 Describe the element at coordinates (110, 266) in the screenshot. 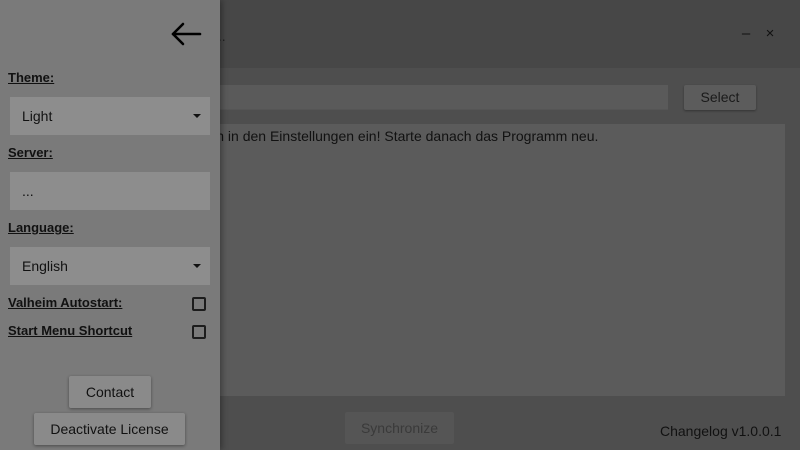

I see `language-select: English` at that location.